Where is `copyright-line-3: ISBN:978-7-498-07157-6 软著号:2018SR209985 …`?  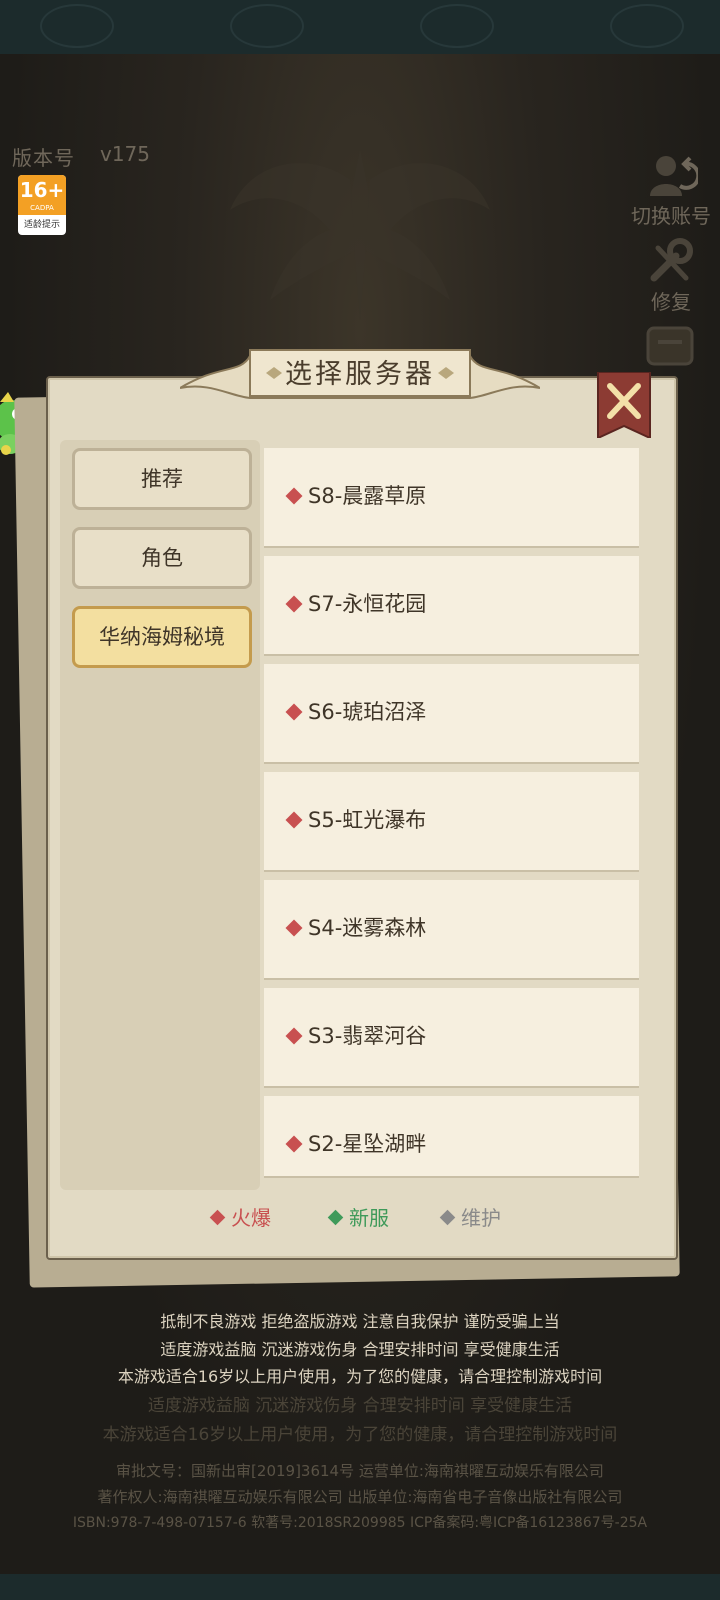
copyright-line-3: ISBN:978-7-498-07157-6 软著号:2018SR209985 … is located at coordinates (360, 1523).